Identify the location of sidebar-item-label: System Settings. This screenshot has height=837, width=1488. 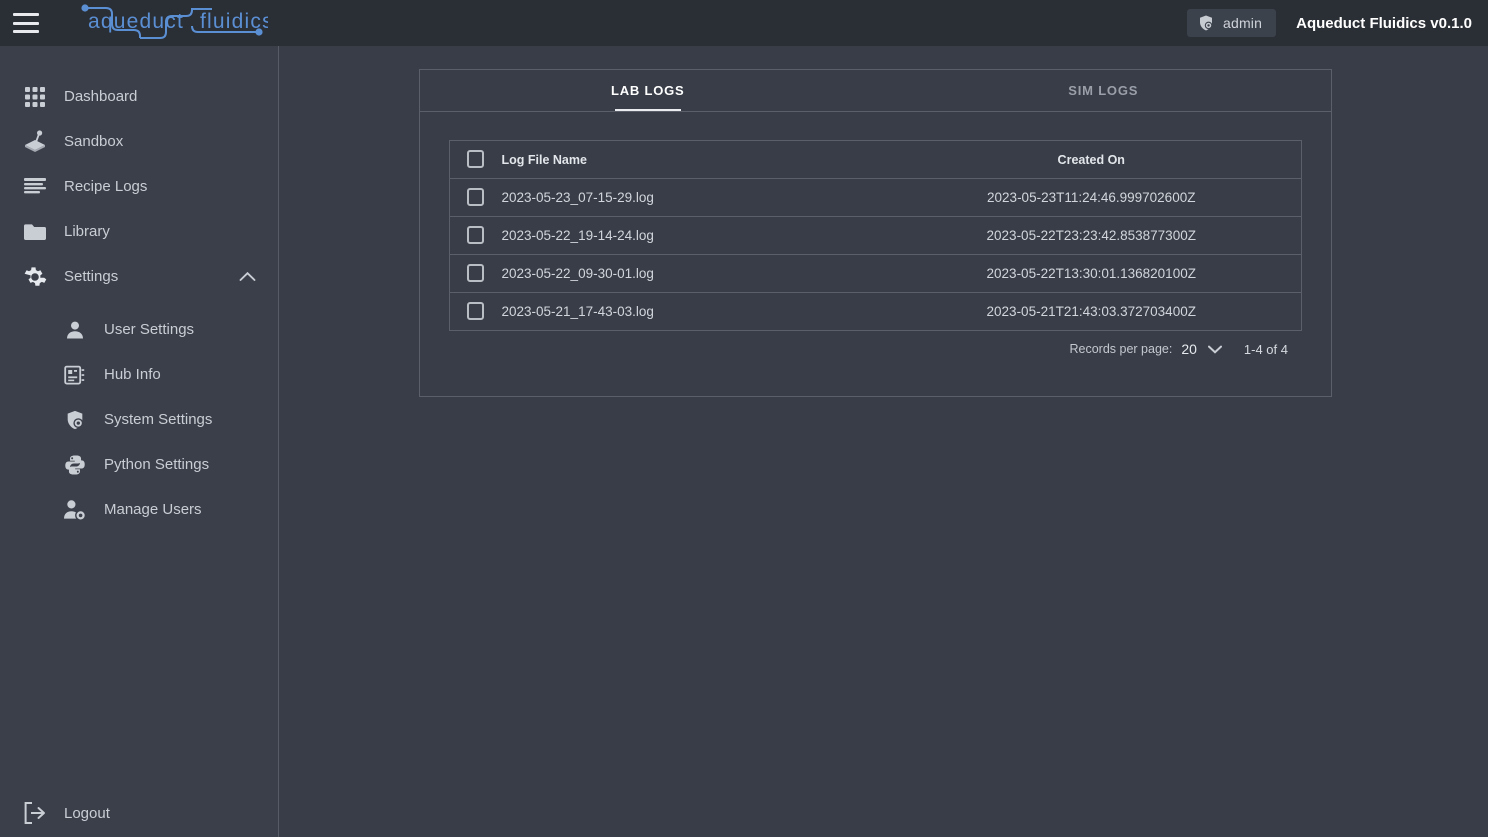
(158, 419).